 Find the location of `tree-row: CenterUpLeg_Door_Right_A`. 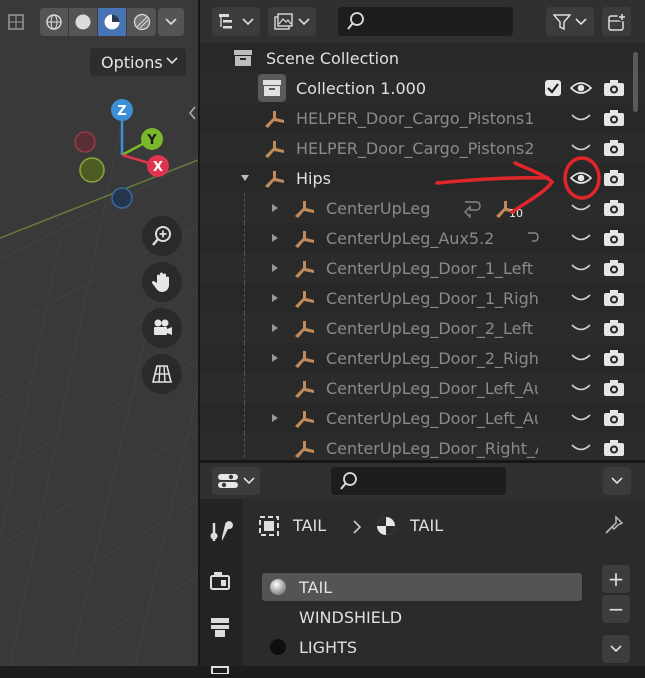

tree-row: CenterUpLeg_Door_Right_A is located at coordinates (422, 446).